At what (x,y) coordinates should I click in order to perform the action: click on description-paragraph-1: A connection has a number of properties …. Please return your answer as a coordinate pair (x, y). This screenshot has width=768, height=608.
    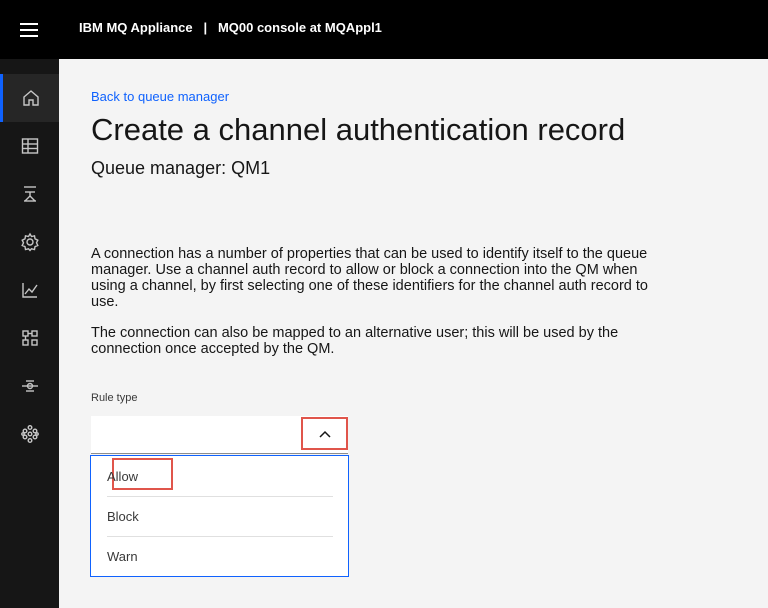
    Looking at the image, I should click on (369, 278).